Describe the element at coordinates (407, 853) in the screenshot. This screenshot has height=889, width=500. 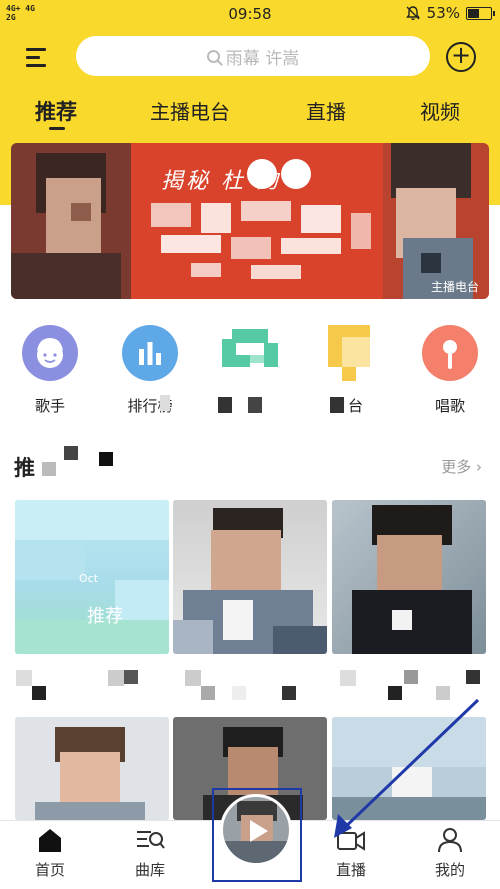
I see `watermark: Bai 经验` at that location.